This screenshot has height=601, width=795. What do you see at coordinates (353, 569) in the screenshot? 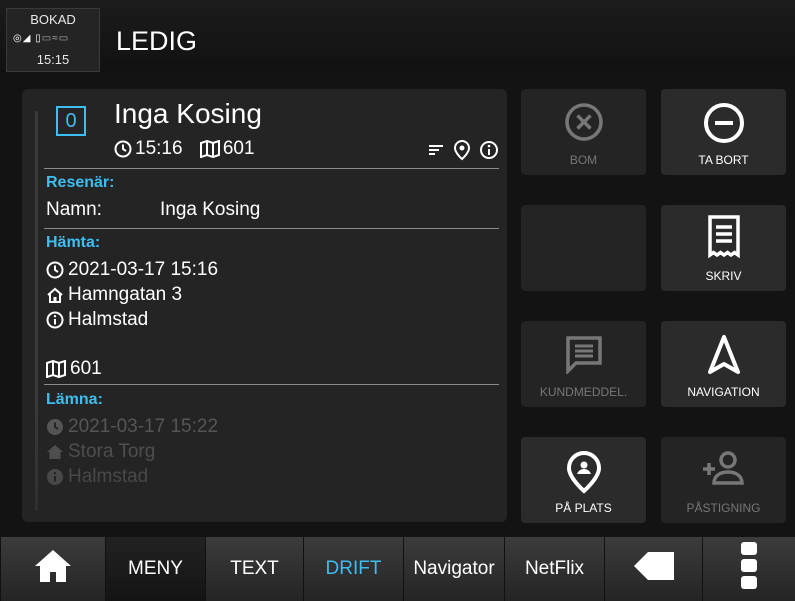
I see `nav-drift: DRIFT` at bounding box center [353, 569].